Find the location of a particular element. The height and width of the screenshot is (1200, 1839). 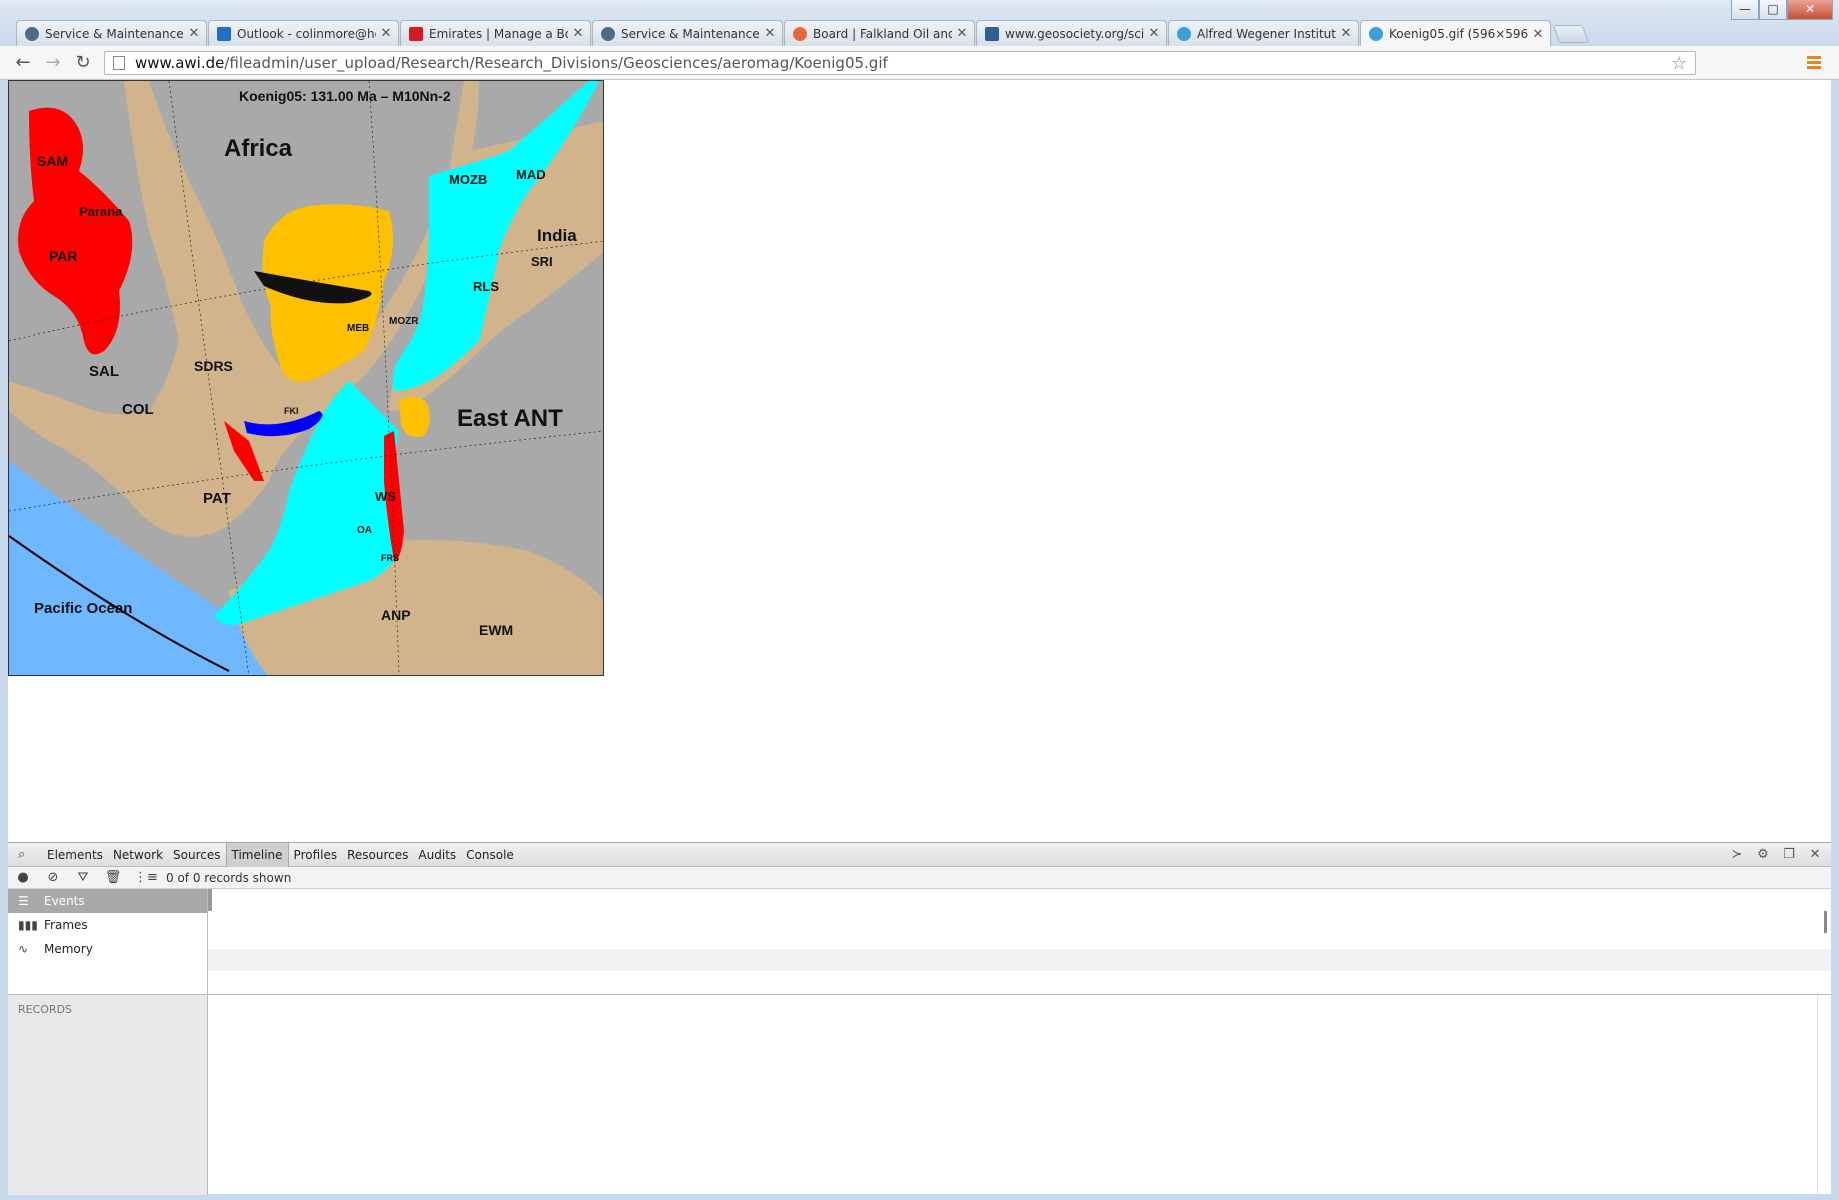

tab-resources: Resources is located at coordinates (377, 855).